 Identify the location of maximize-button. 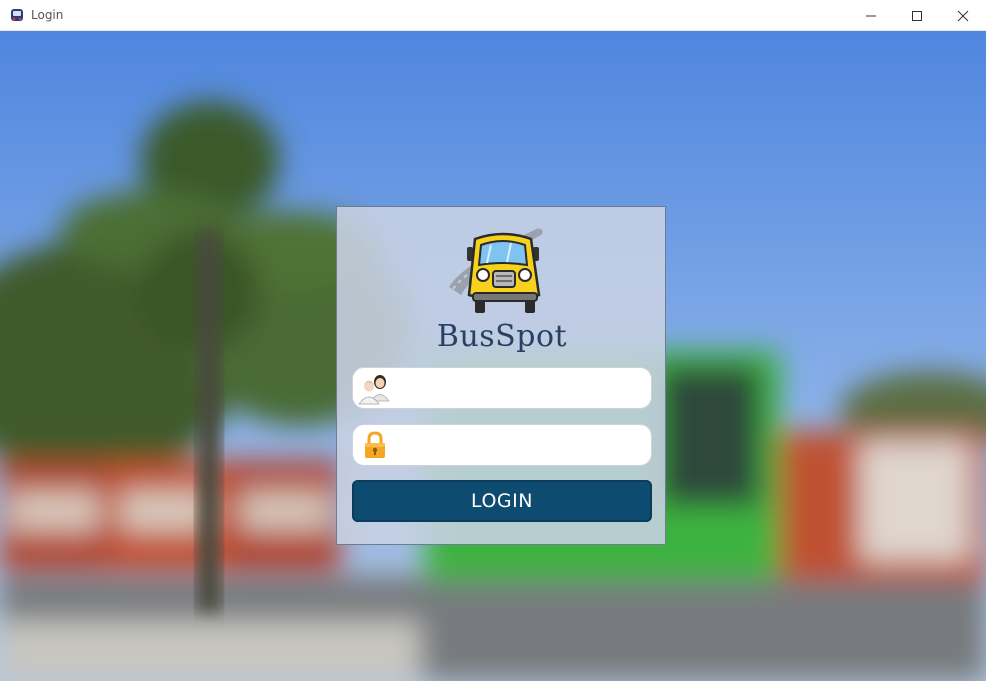
(917, 15).